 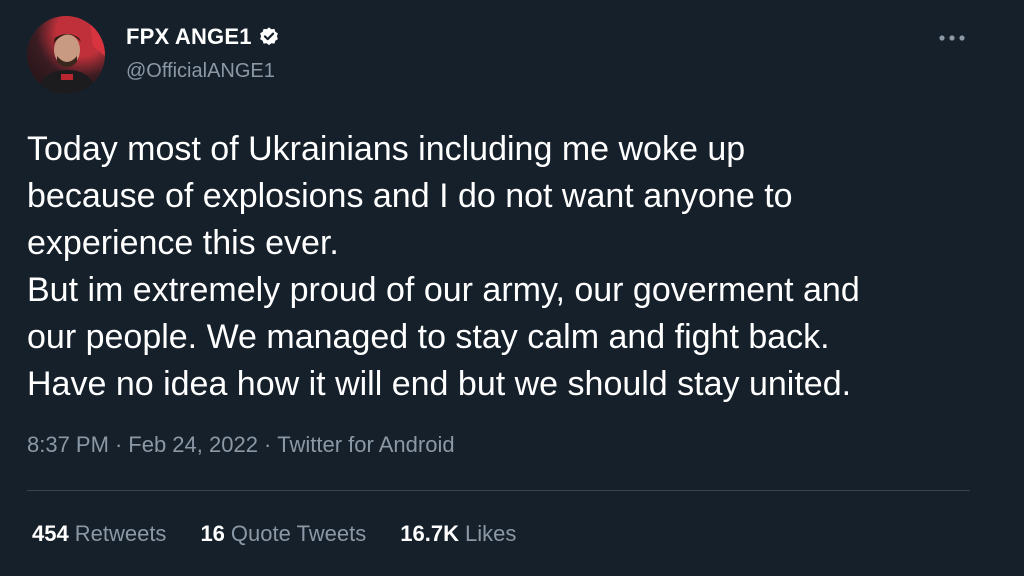 What do you see at coordinates (365, 445) in the screenshot?
I see `tweet-source: Twitter for Android` at bounding box center [365, 445].